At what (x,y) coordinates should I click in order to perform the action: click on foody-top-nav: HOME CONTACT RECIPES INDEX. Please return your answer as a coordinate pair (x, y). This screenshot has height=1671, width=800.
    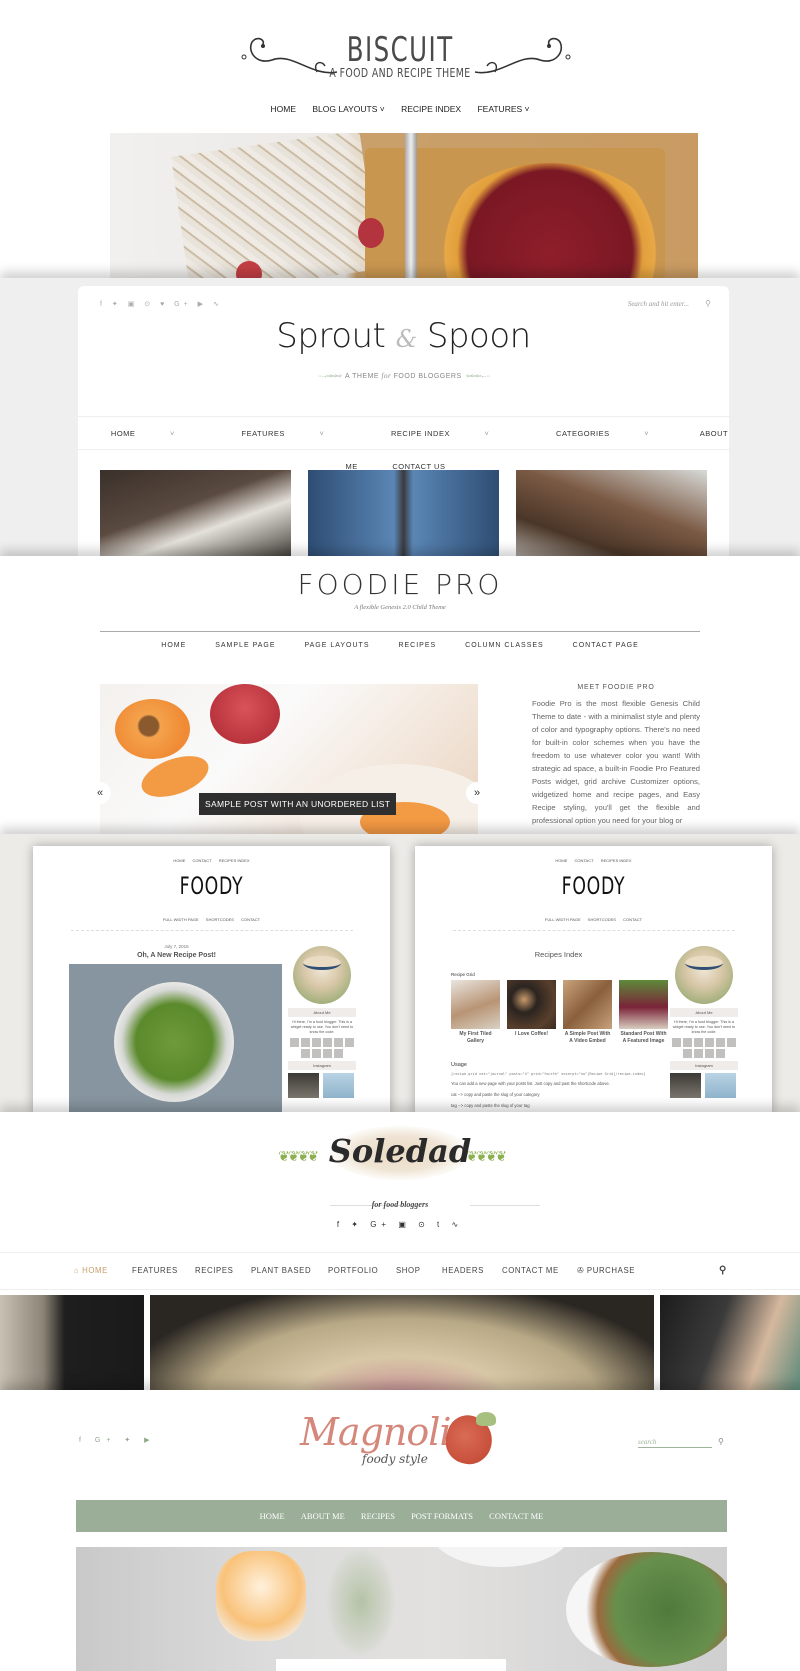
    Looking at the image, I should click on (211, 860).